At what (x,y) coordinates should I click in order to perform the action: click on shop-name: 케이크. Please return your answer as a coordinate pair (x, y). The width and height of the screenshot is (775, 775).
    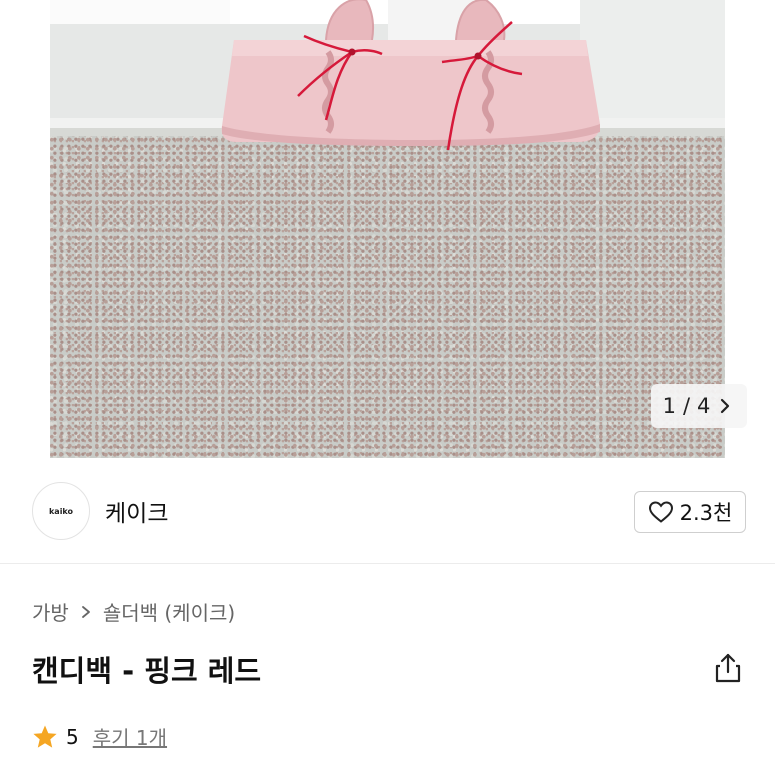
    Looking at the image, I should click on (136, 511).